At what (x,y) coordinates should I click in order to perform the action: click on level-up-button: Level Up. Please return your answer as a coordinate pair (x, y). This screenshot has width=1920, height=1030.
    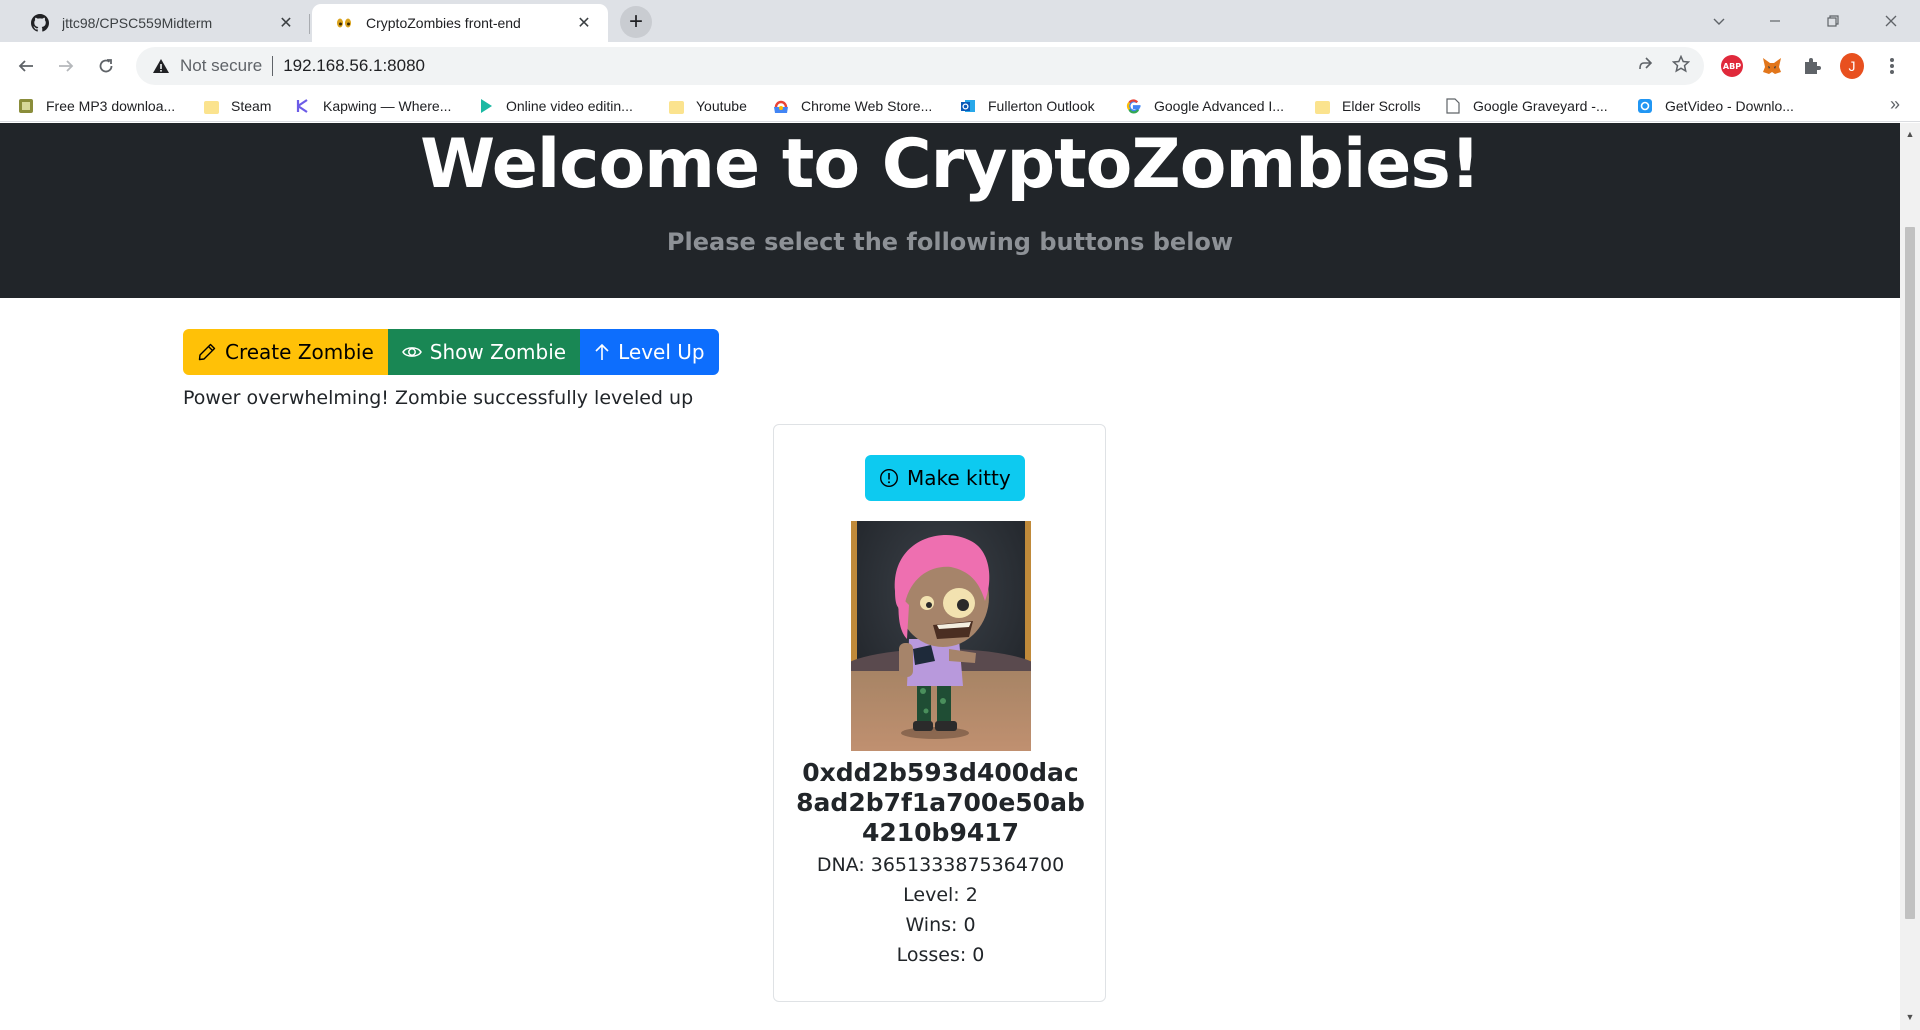
    Looking at the image, I should click on (649, 352).